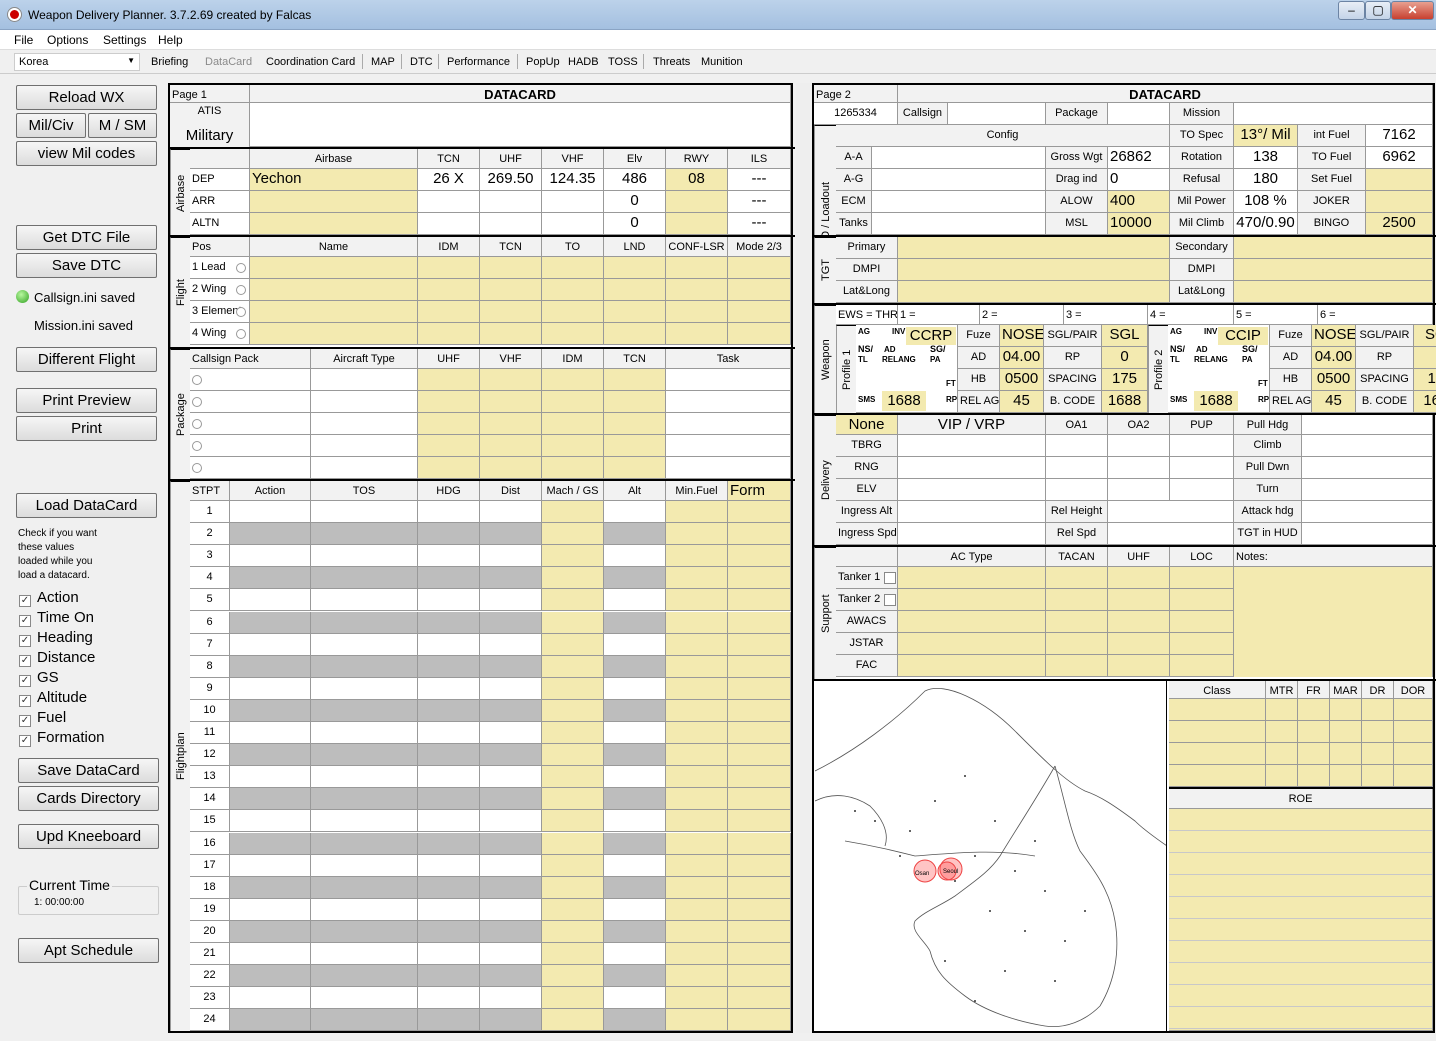 This screenshot has height=1041, width=1436. What do you see at coordinates (1139, 180) in the screenshot?
I see `value-drag: 0` at bounding box center [1139, 180].